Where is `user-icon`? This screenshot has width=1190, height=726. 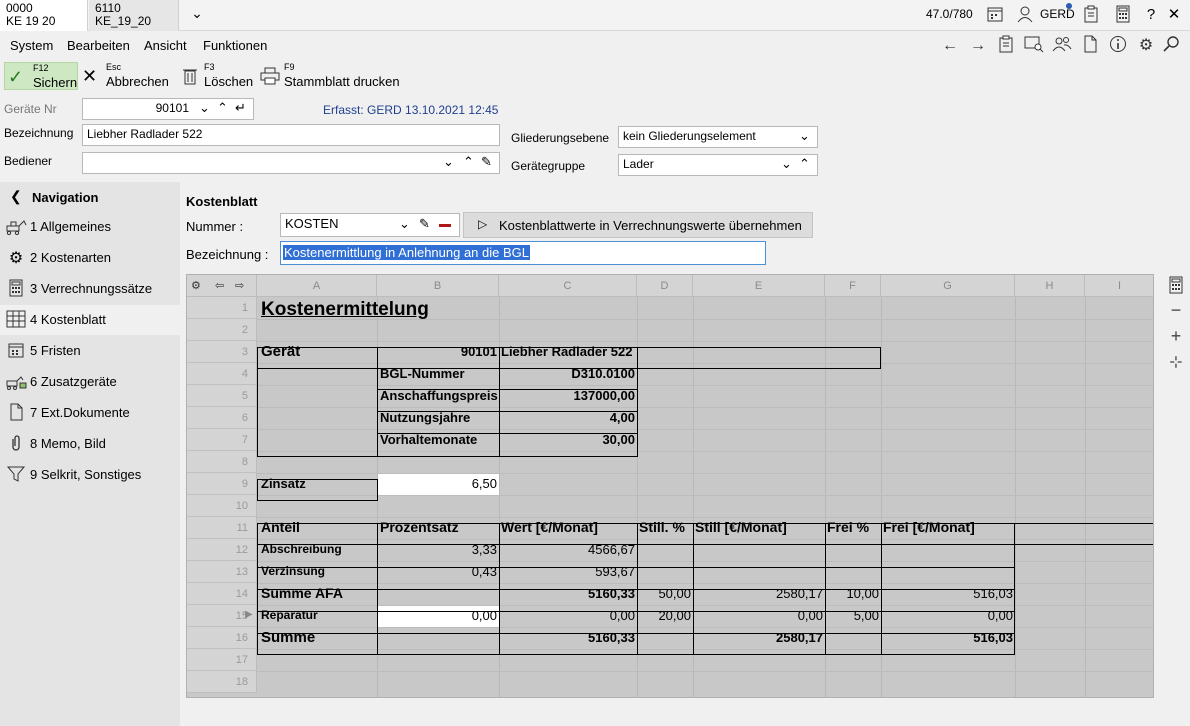
user-icon is located at coordinates (1025, 15).